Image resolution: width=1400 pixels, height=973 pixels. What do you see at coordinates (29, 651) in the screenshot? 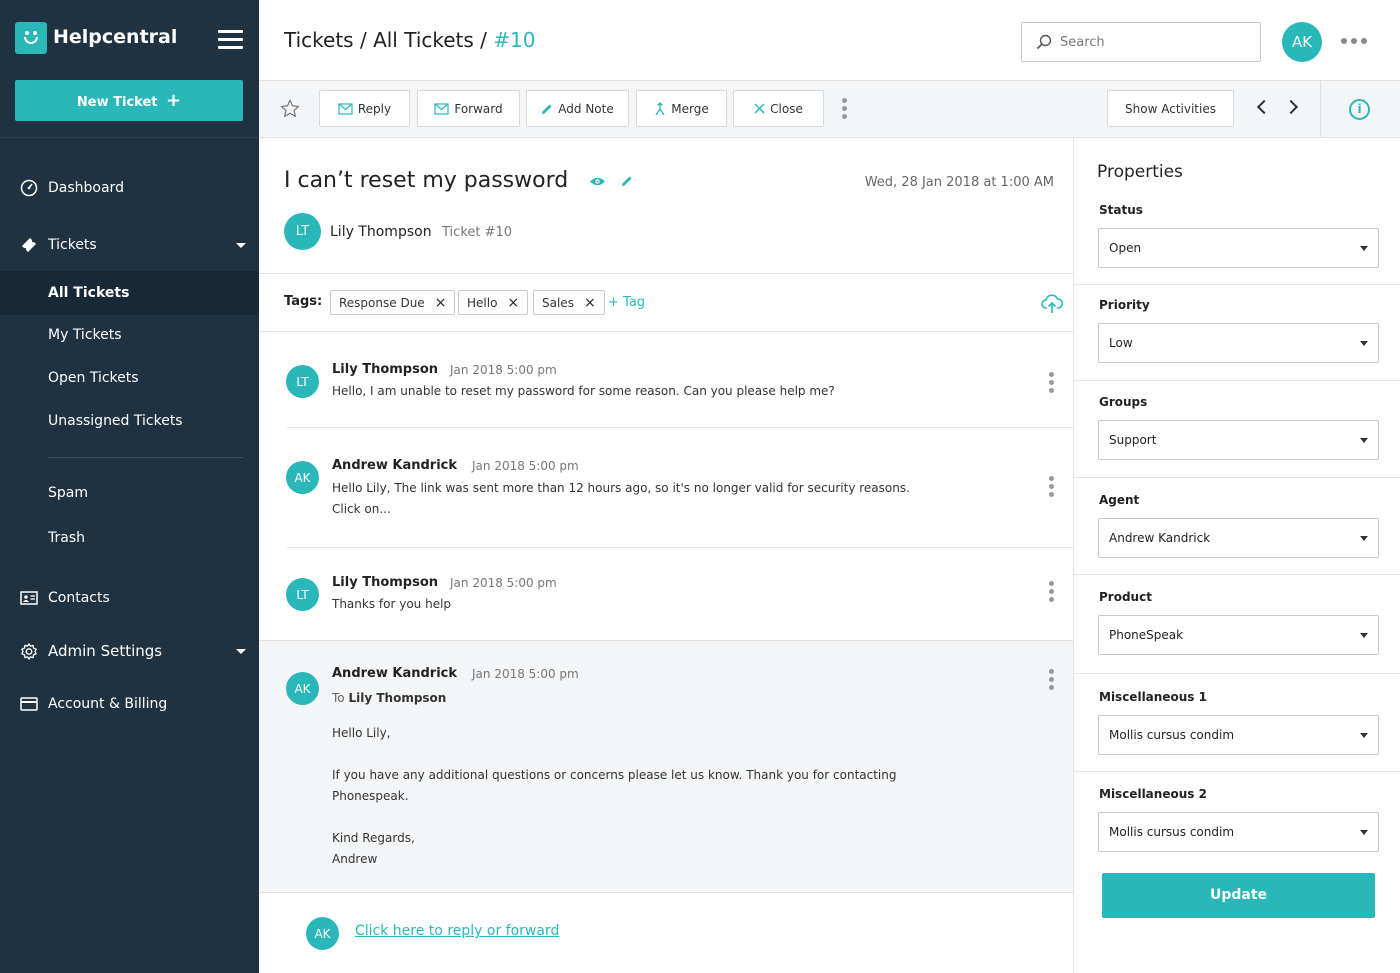
I see `gear-icon` at bounding box center [29, 651].